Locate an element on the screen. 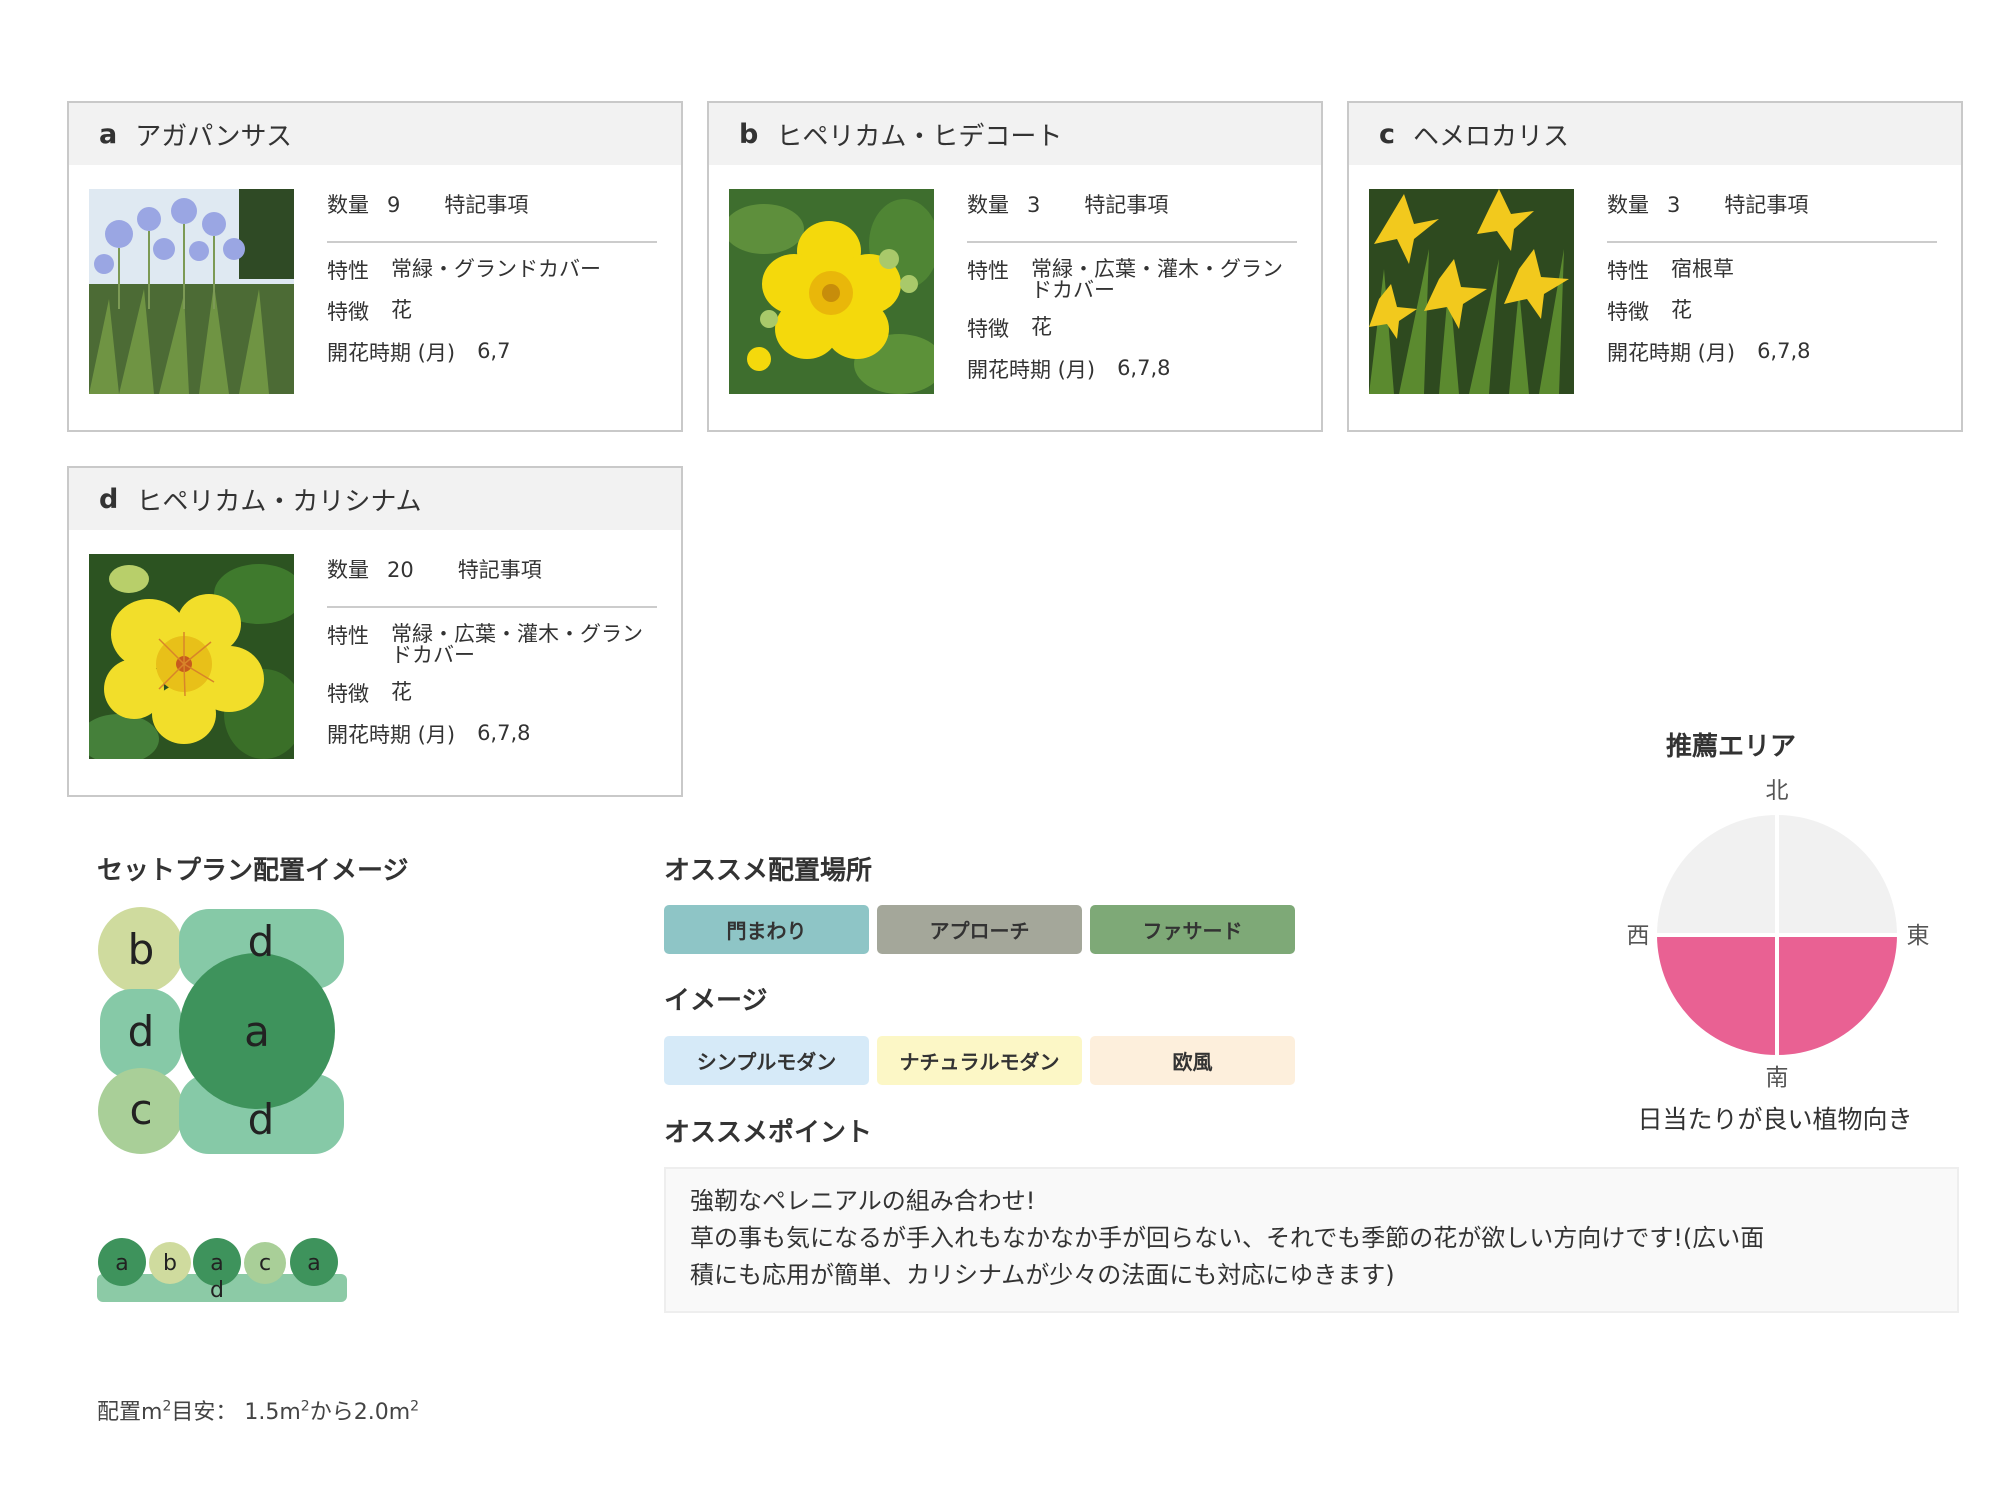 Image resolution: width=2000 pixels, height=1500 pixels. plant-photo-hemerocallis is located at coordinates (1471, 291).